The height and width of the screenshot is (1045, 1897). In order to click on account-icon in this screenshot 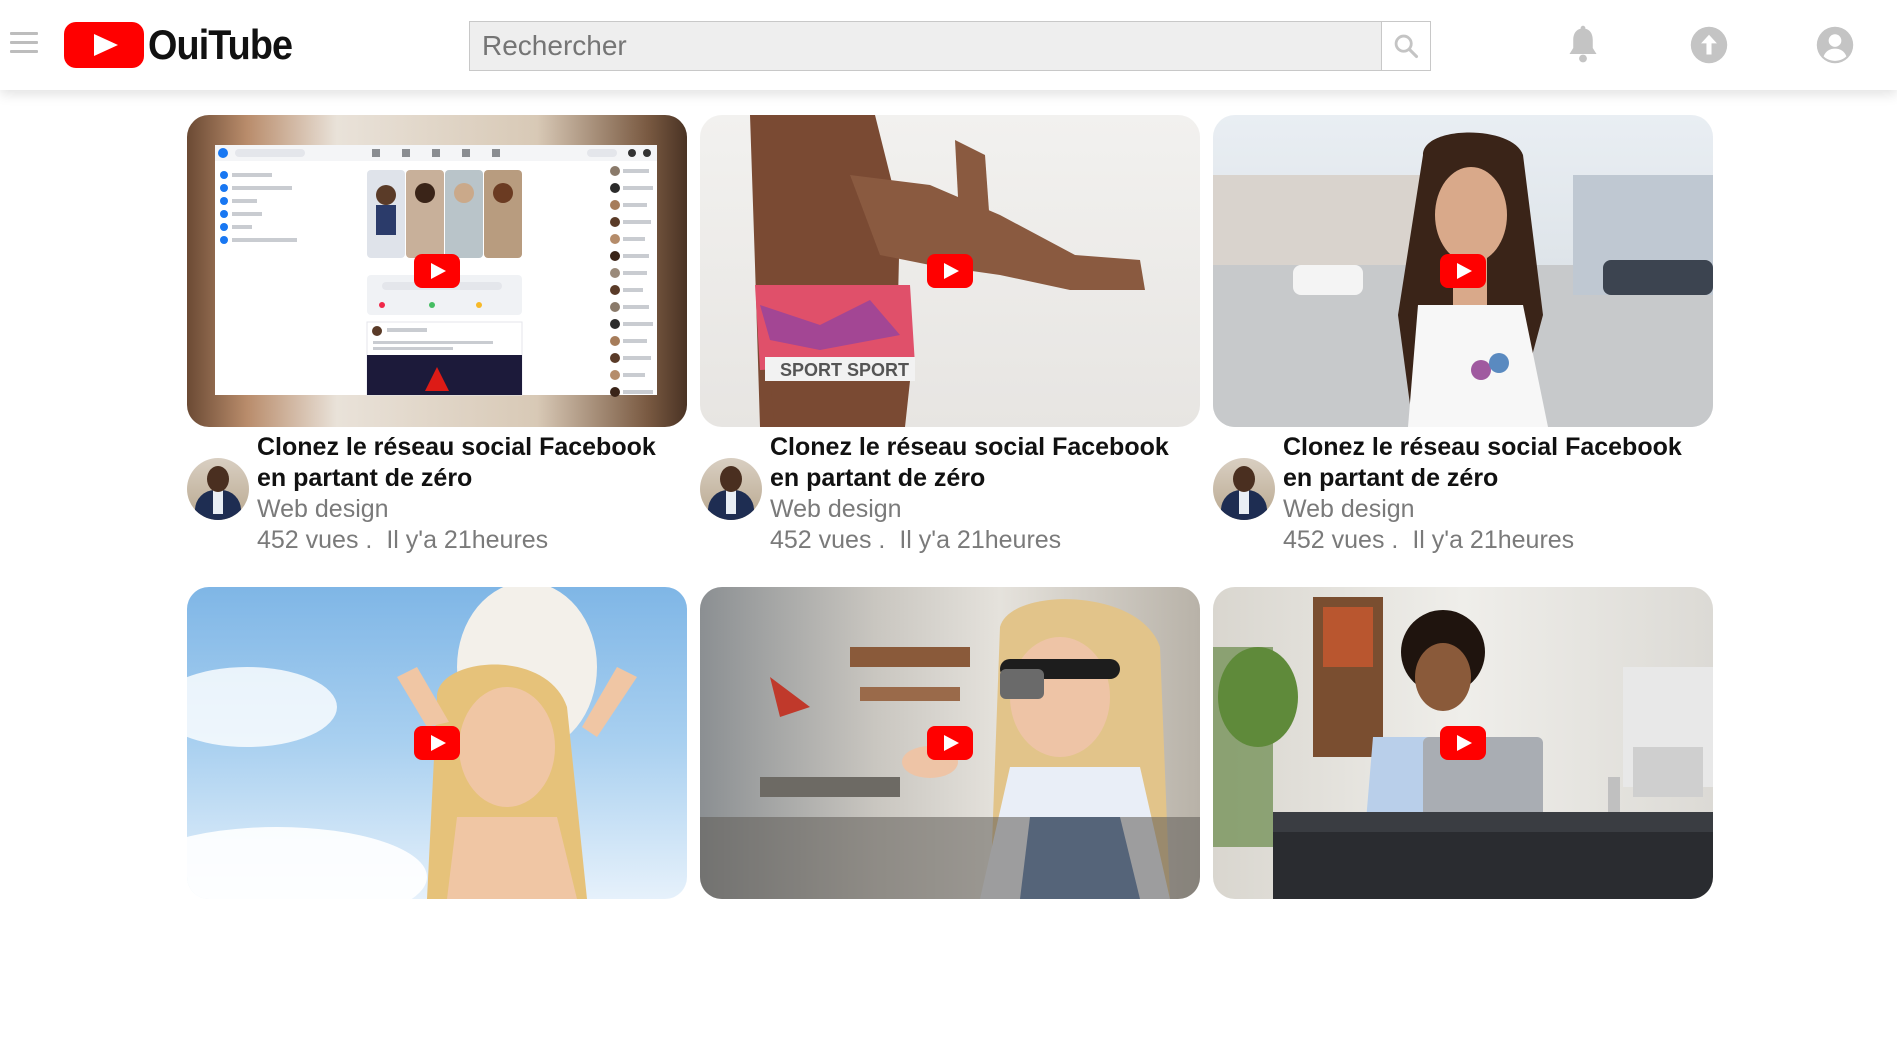, I will do `click(1835, 45)`.